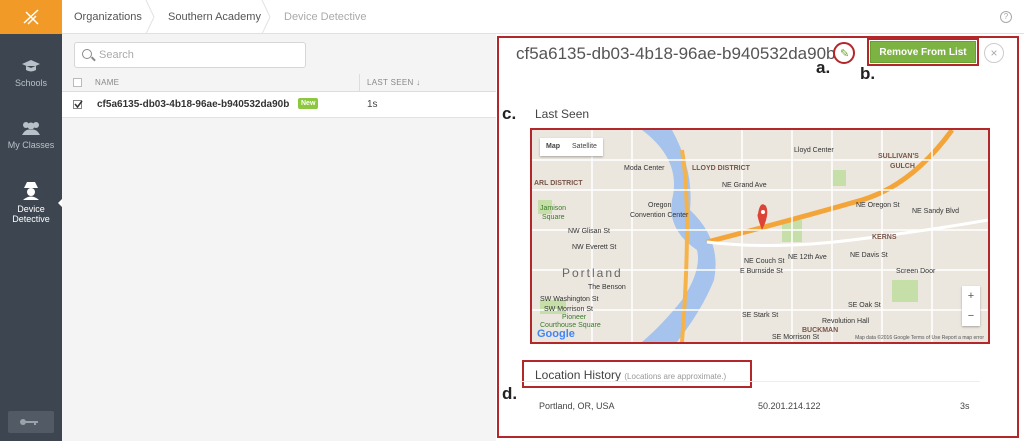 The width and height of the screenshot is (1024, 441). Describe the element at coordinates (721, 168) in the screenshot. I see `map-label: LLOYD DISTRICT` at that location.